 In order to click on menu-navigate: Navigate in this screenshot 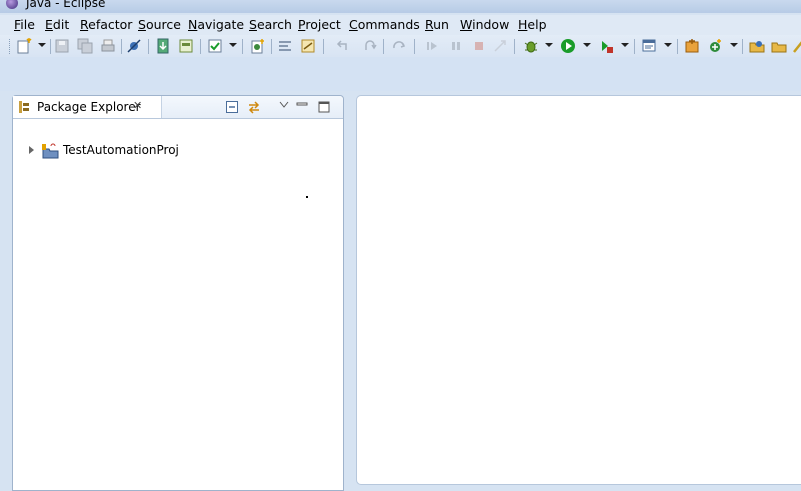, I will do `click(216, 24)`.